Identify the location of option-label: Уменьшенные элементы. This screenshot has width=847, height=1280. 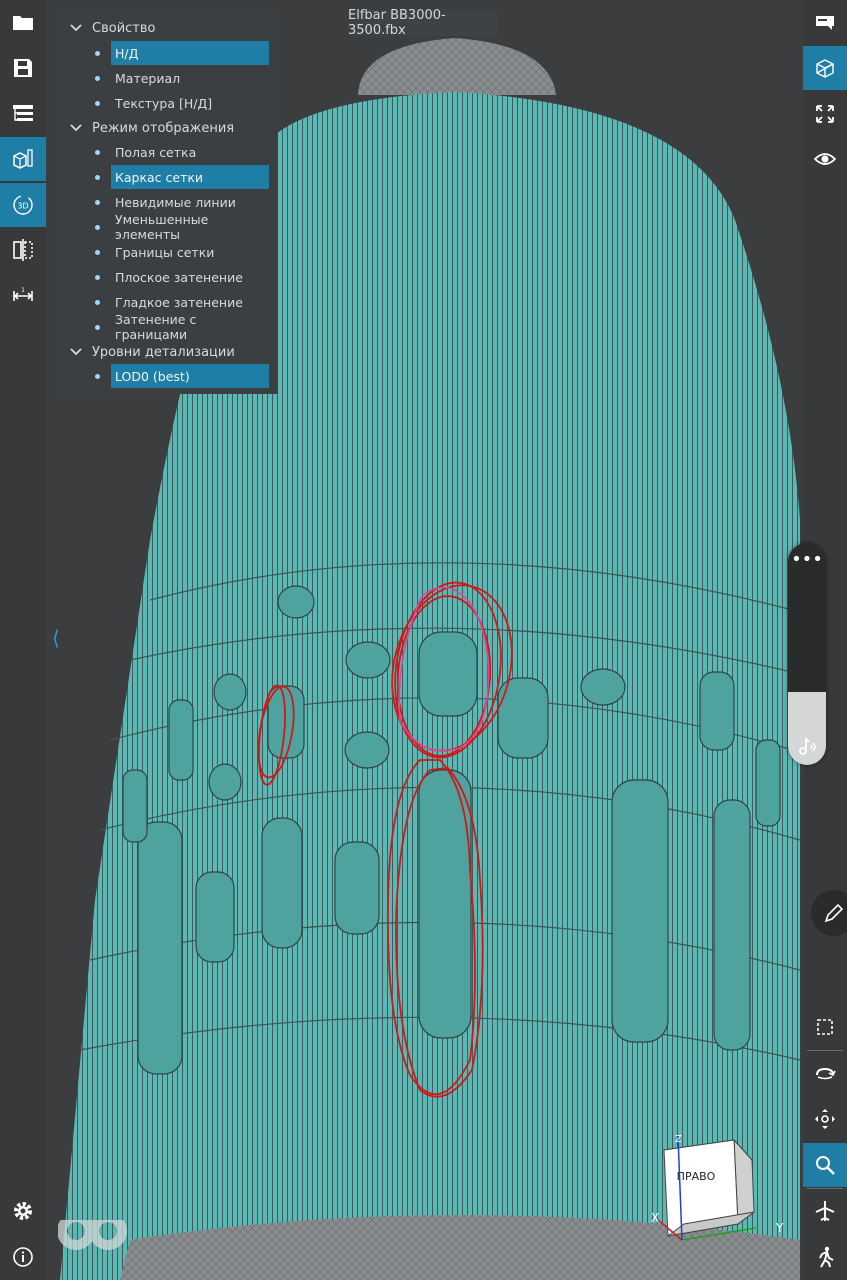
(162, 227).